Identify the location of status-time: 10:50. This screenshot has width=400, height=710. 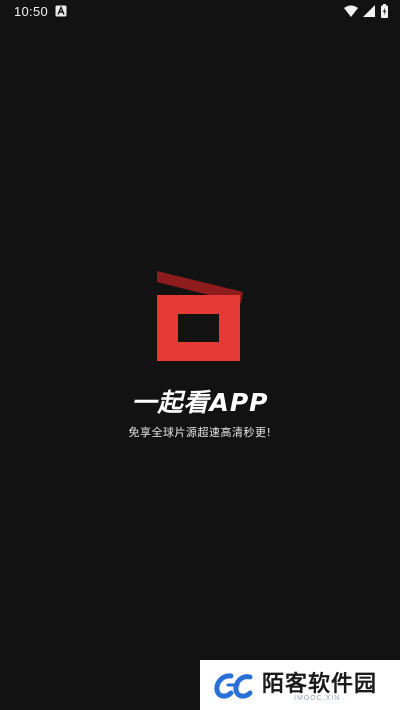
(31, 11).